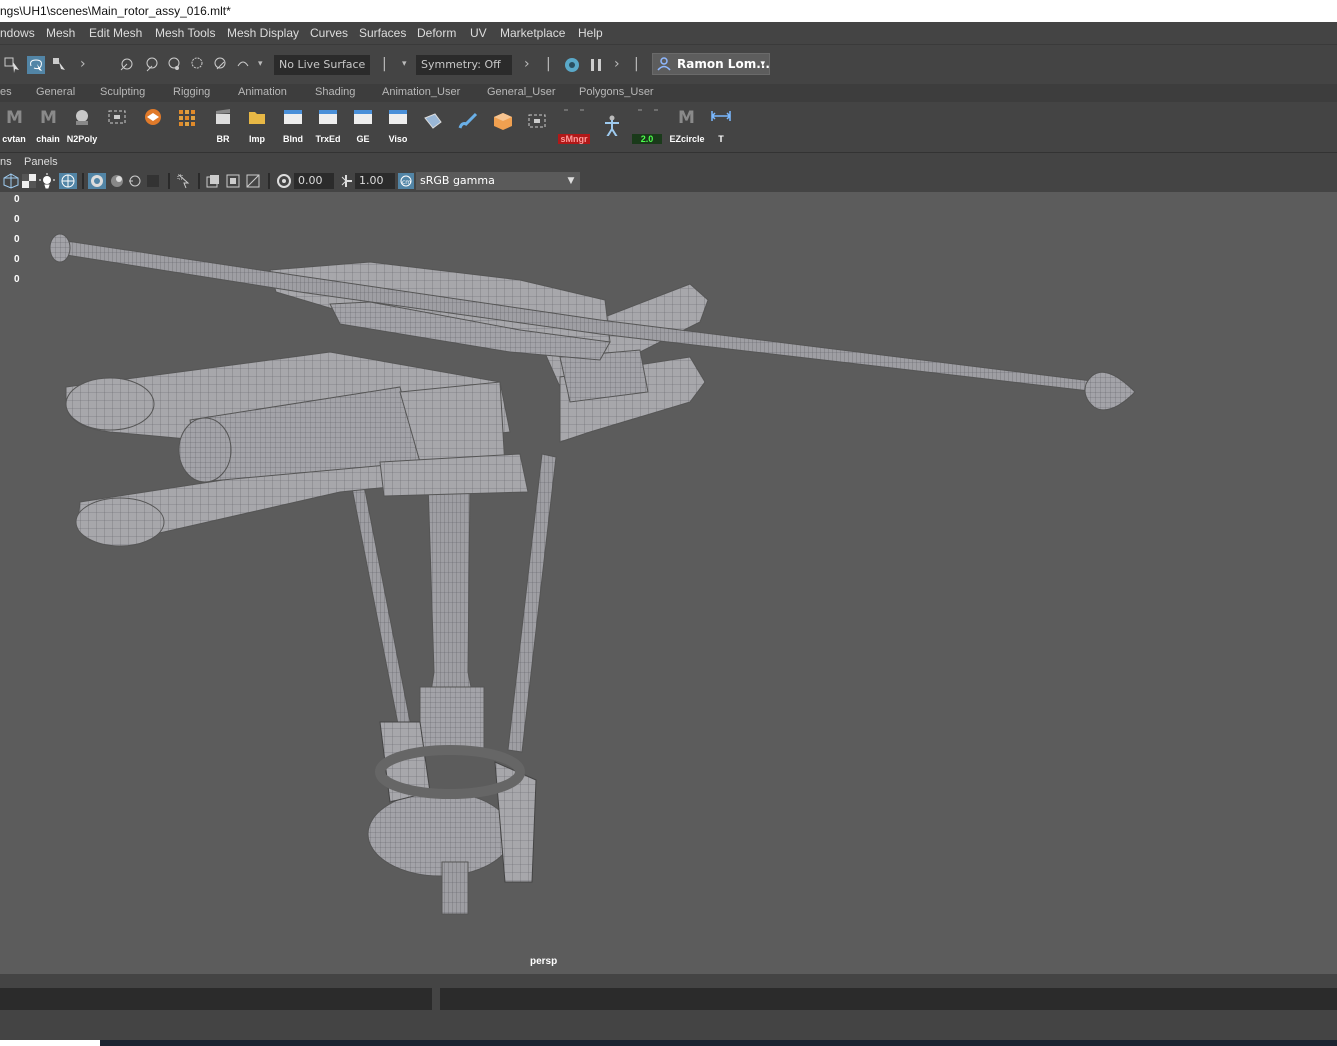  What do you see at coordinates (503, 121) in the screenshot?
I see `box-icon` at bounding box center [503, 121].